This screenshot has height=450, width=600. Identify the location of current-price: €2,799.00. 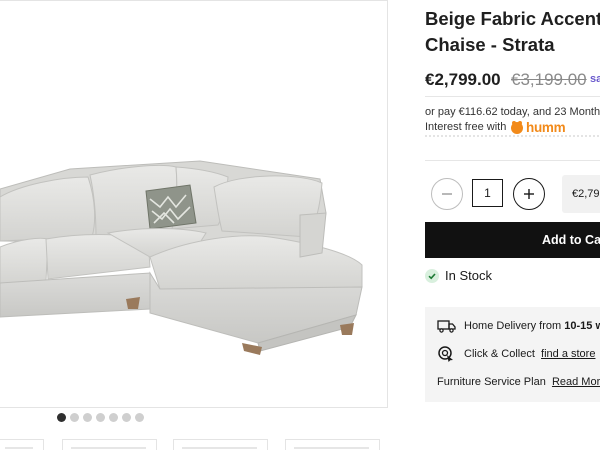
(463, 79).